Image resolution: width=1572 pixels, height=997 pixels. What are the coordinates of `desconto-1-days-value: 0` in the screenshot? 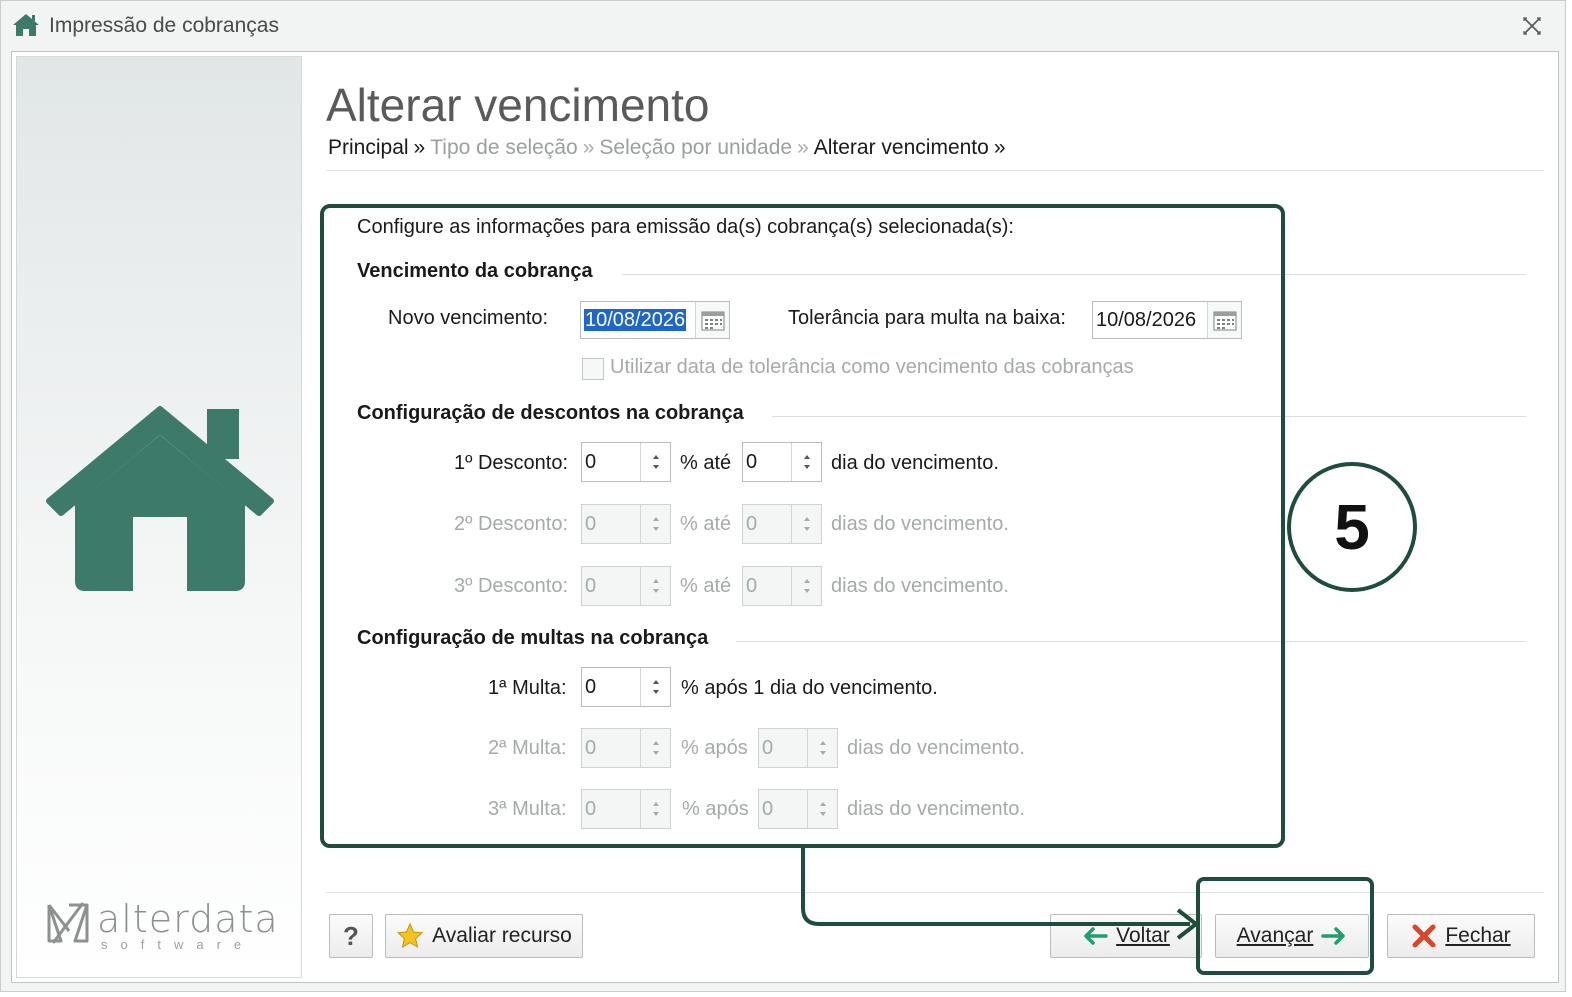 It's located at (767, 462).